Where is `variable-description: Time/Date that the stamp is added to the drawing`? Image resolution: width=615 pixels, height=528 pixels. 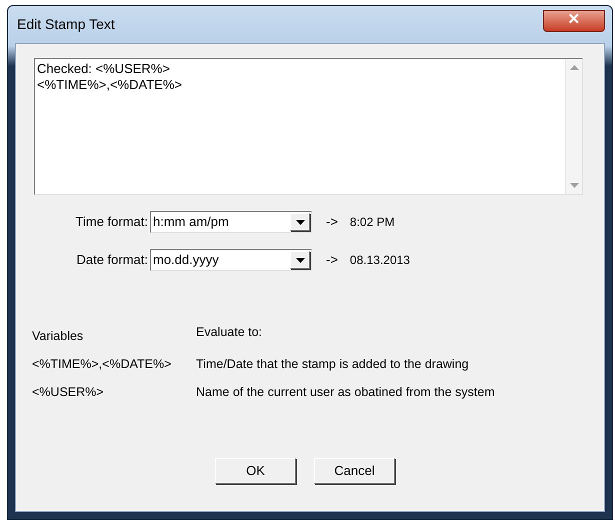 variable-description: Time/Date that the stamp is added to the drawing is located at coordinates (333, 364).